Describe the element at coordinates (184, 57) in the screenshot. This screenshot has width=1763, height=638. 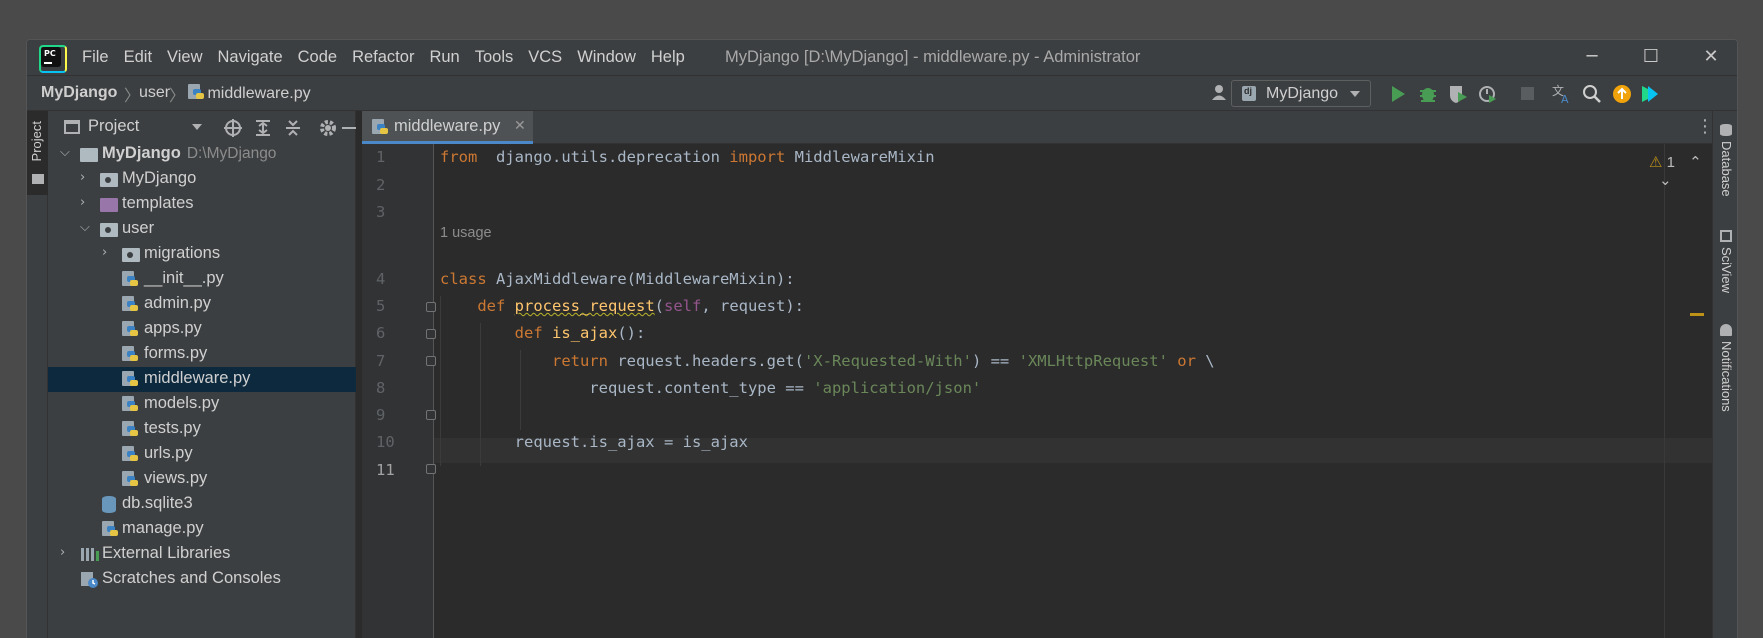
I see `menu-view: View` at that location.